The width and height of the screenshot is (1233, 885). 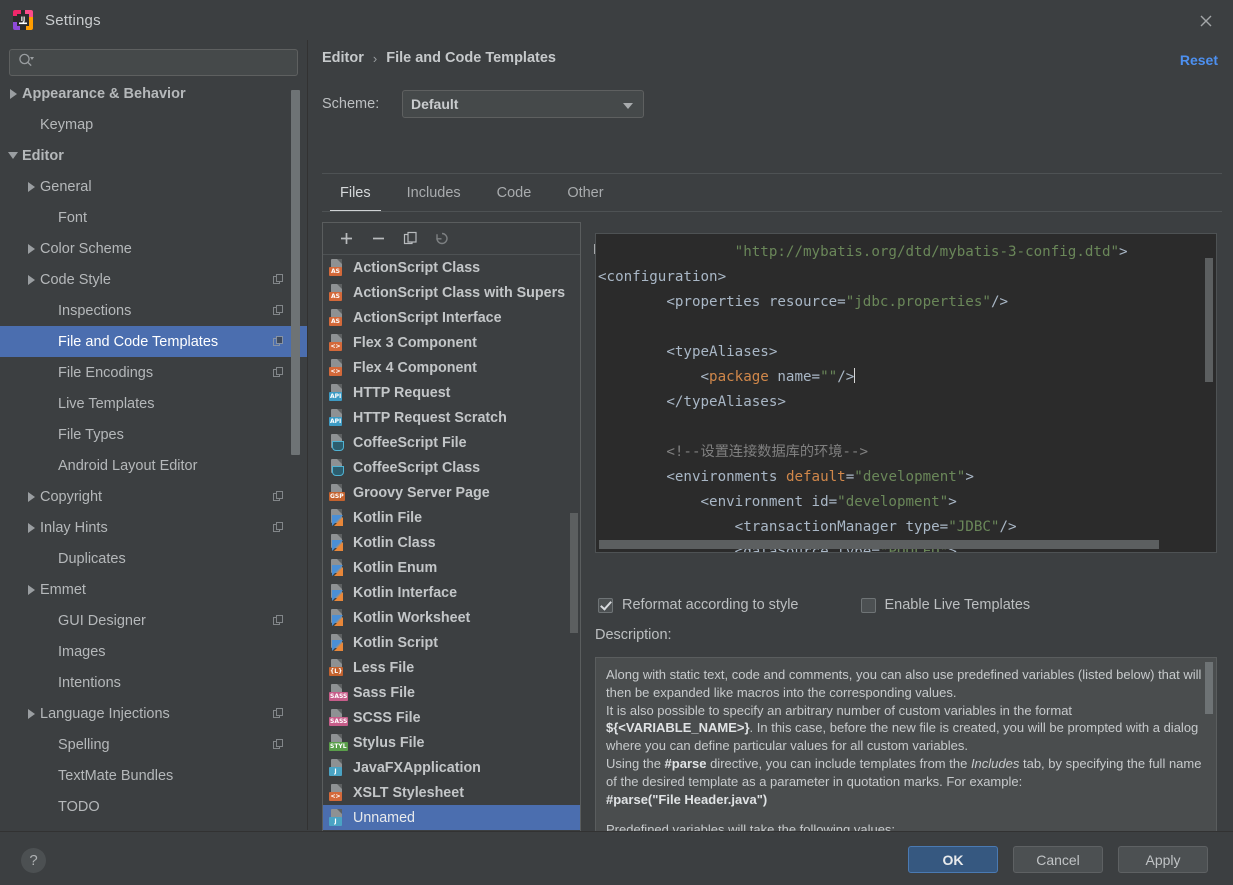 I want to click on help-icon: ?, so click(x=33, y=860).